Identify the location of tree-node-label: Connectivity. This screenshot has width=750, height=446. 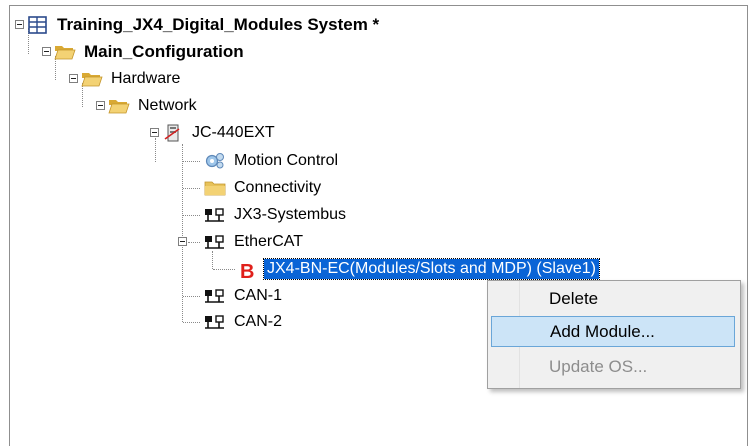
(278, 187).